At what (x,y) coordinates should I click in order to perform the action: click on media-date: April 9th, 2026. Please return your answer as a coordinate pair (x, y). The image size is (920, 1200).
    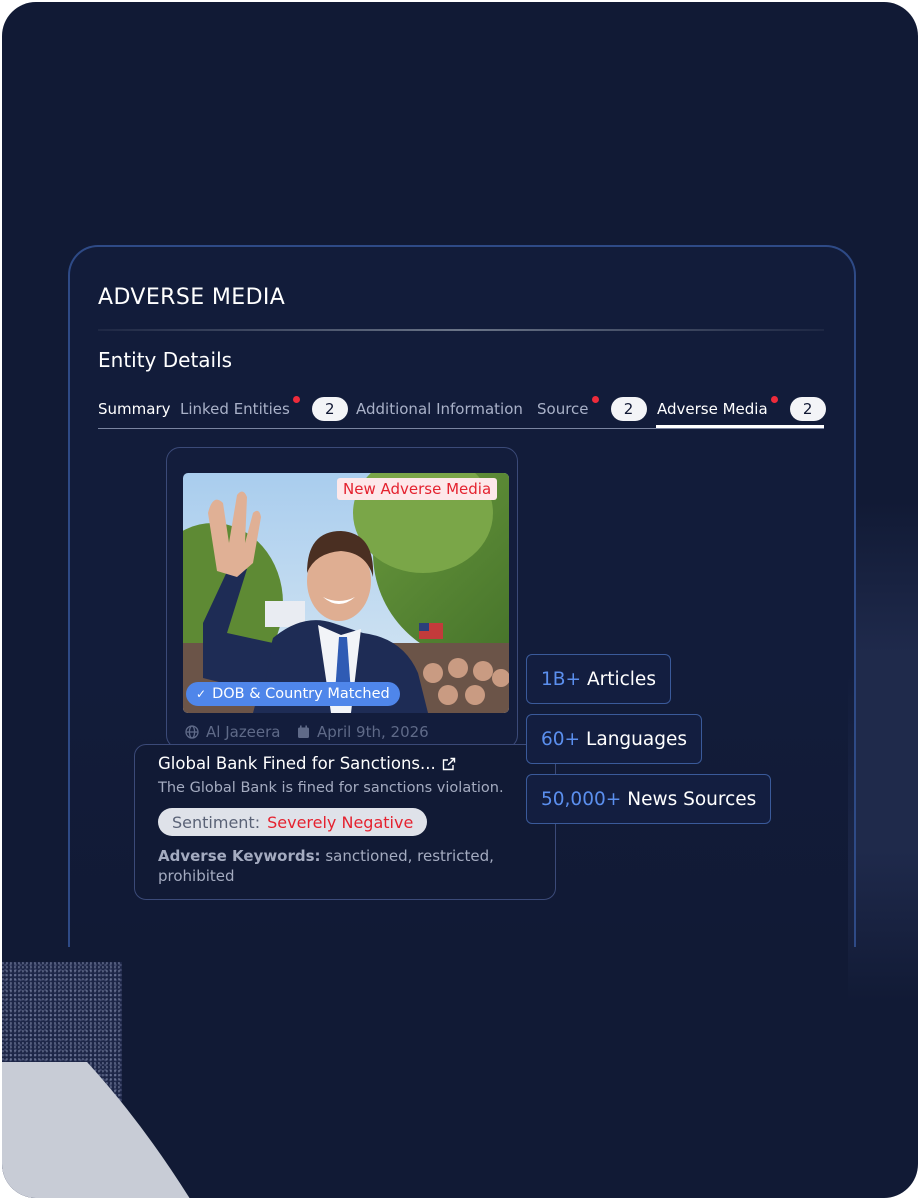
    Looking at the image, I should click on (363, 732).